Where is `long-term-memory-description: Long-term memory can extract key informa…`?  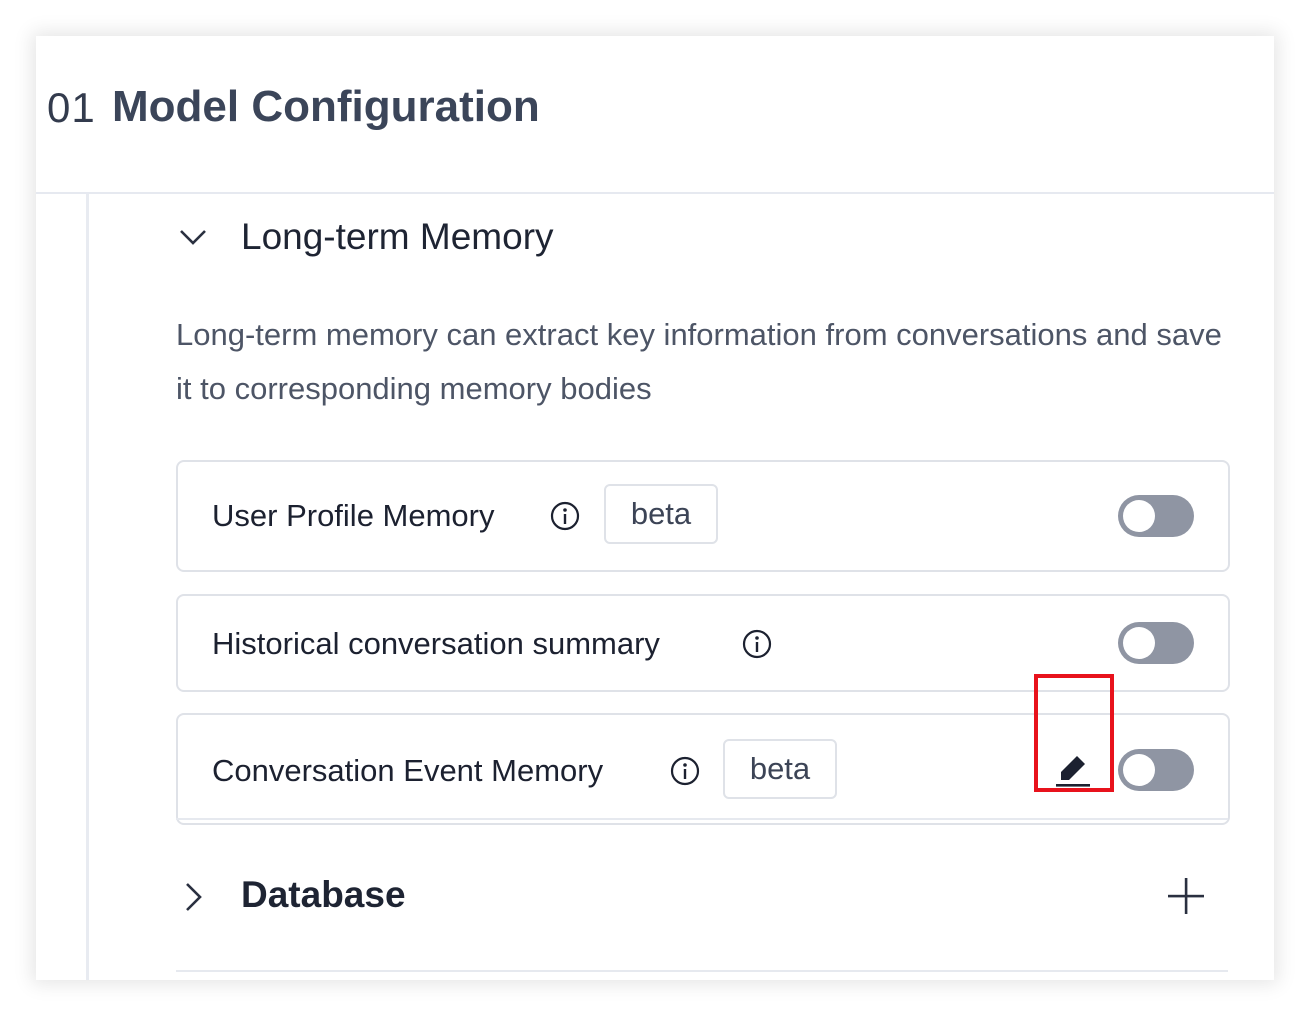 long-term-memory-description: Long-term memory can extract key informa… is located at coordinates (699, 361).